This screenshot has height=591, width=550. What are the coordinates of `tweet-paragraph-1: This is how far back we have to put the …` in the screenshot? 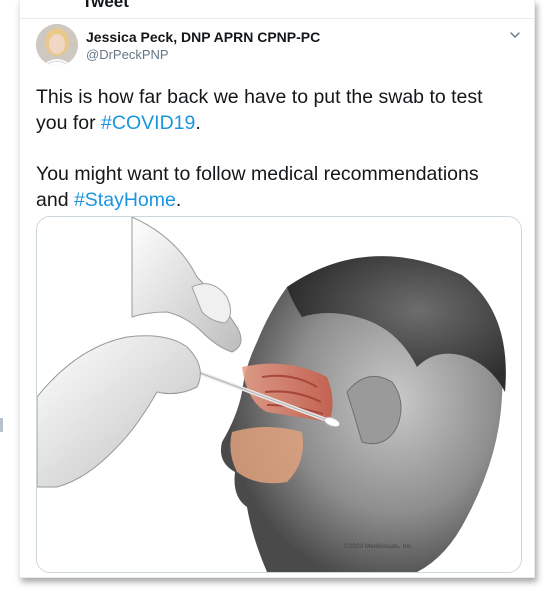 It's located at (276, 110).